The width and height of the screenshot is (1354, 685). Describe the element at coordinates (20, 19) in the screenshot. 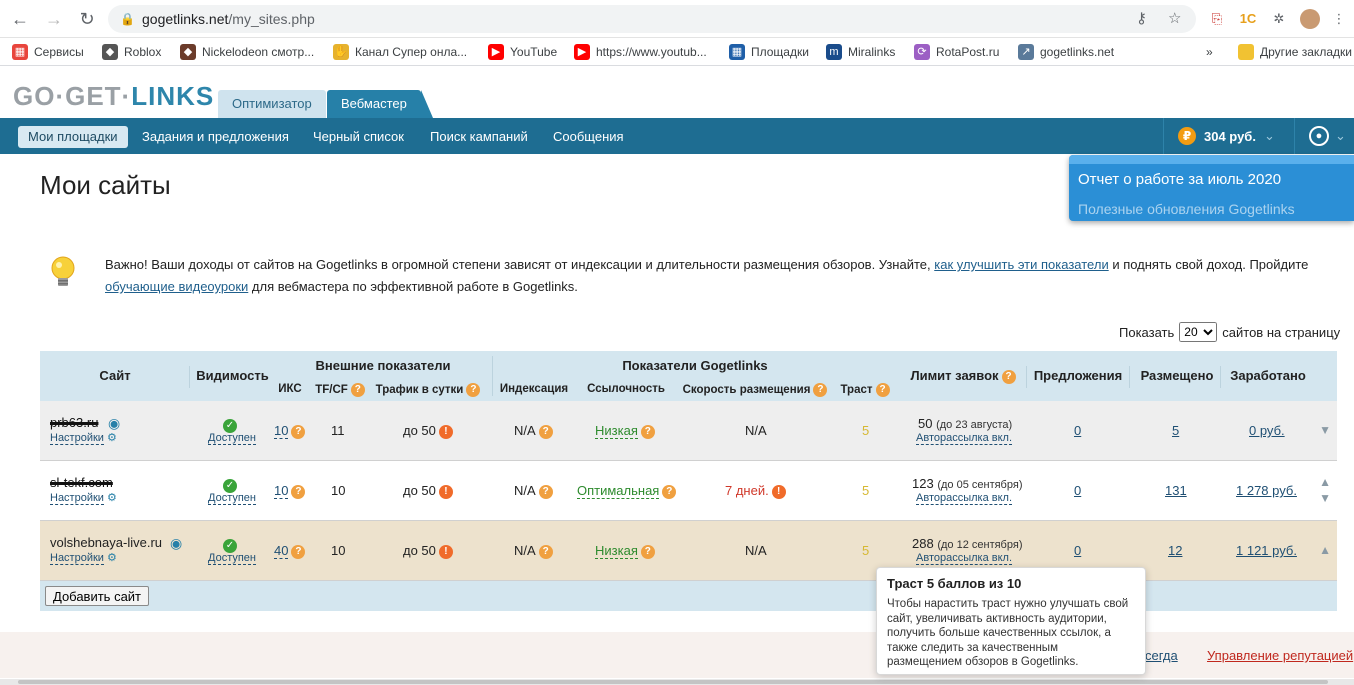

I see `back-arrow-icon: ←` at that location.